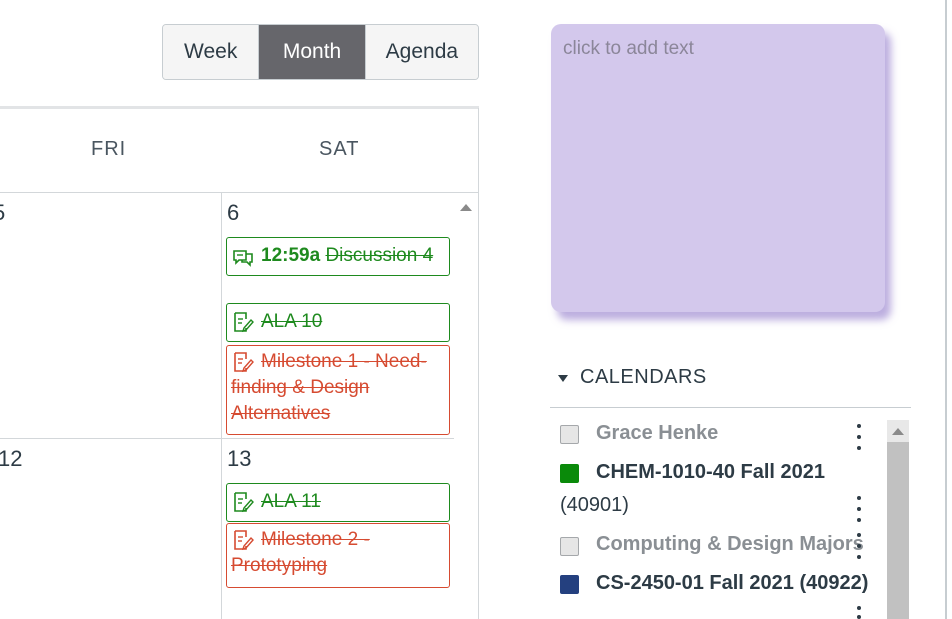 This screenshot has height=619, width=952. Describe the element at coordinates (239, 107) in the screenshot. I see `header-divider` at that location.